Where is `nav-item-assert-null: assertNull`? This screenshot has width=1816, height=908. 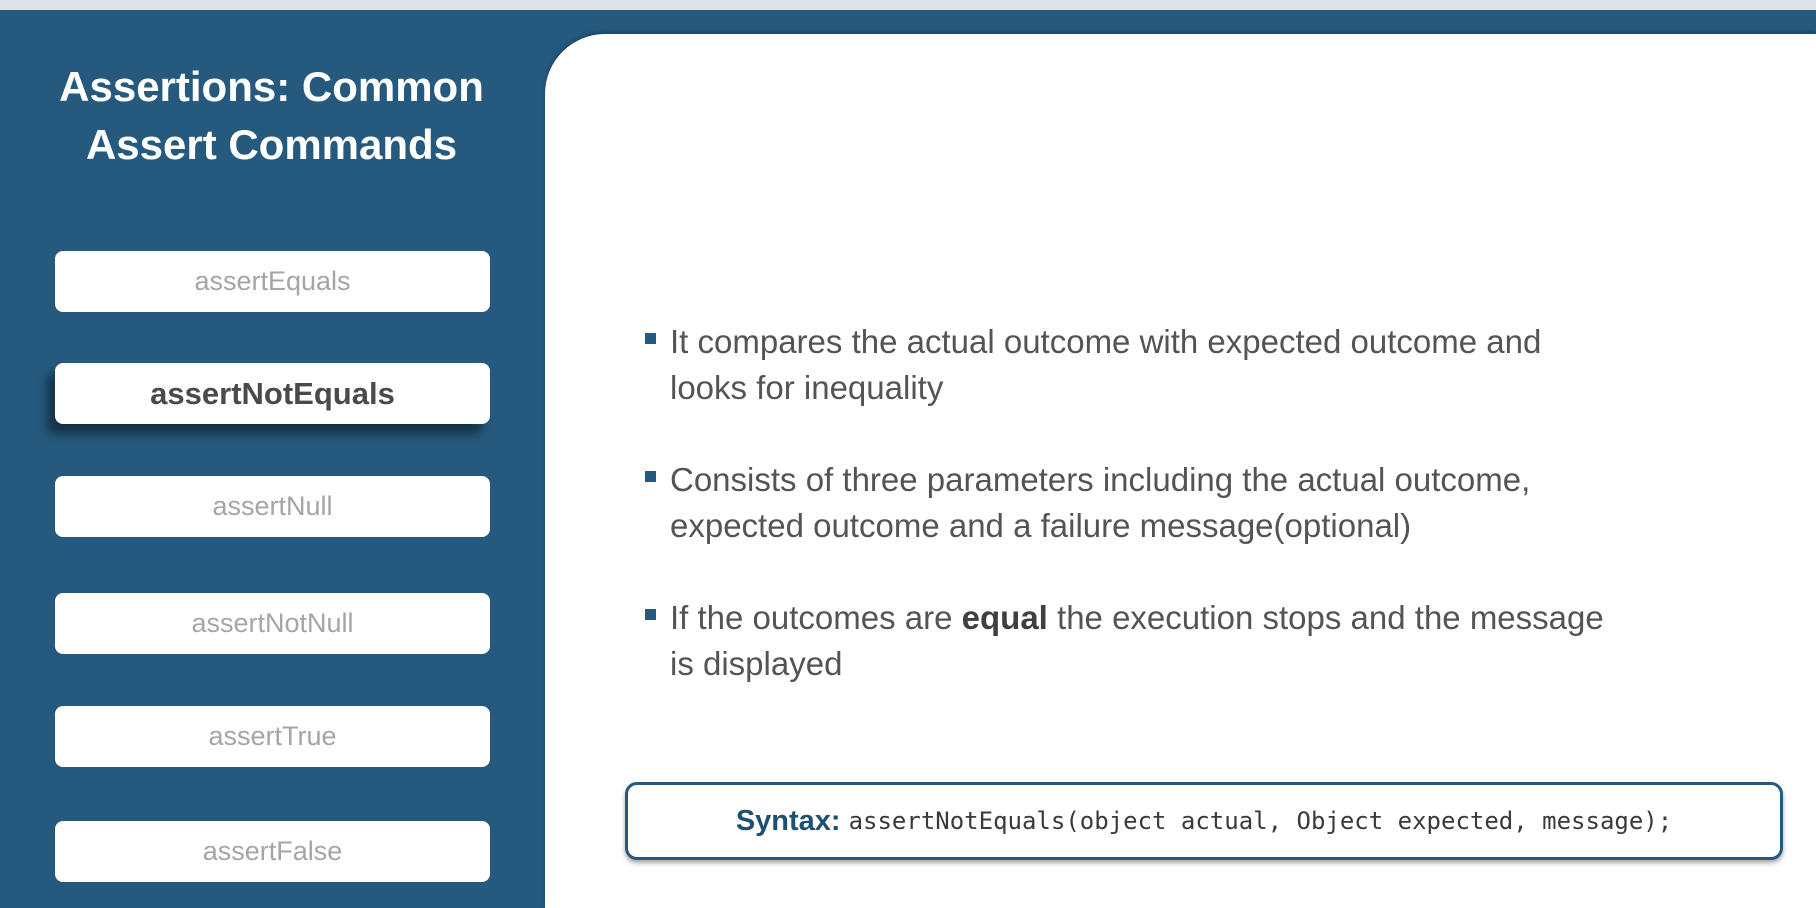
nav-item-assert-null: assertNull is located at coordinates (272, 506).